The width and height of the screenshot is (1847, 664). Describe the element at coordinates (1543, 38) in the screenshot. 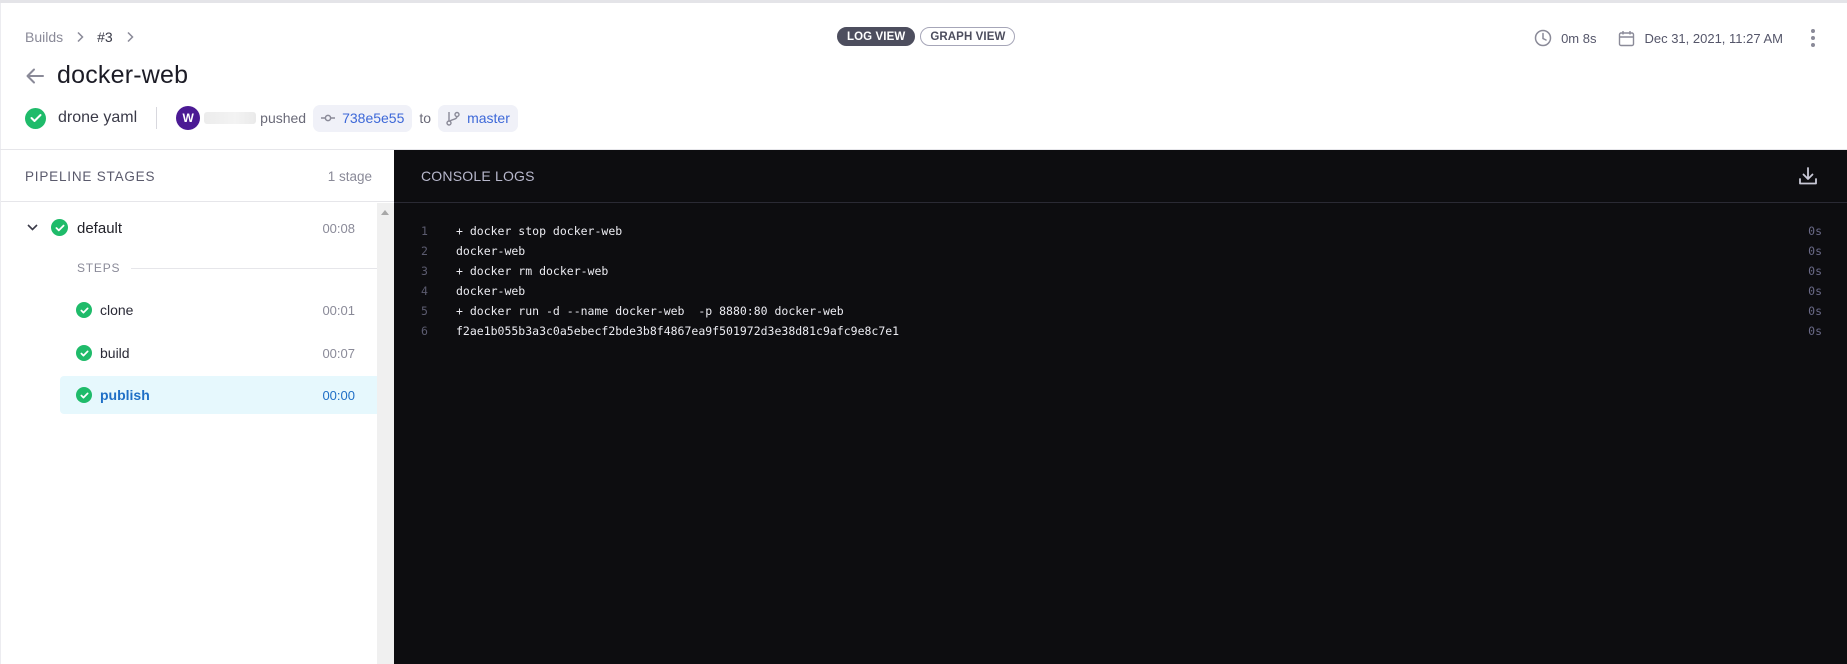

I see `clock-icon` at that location.